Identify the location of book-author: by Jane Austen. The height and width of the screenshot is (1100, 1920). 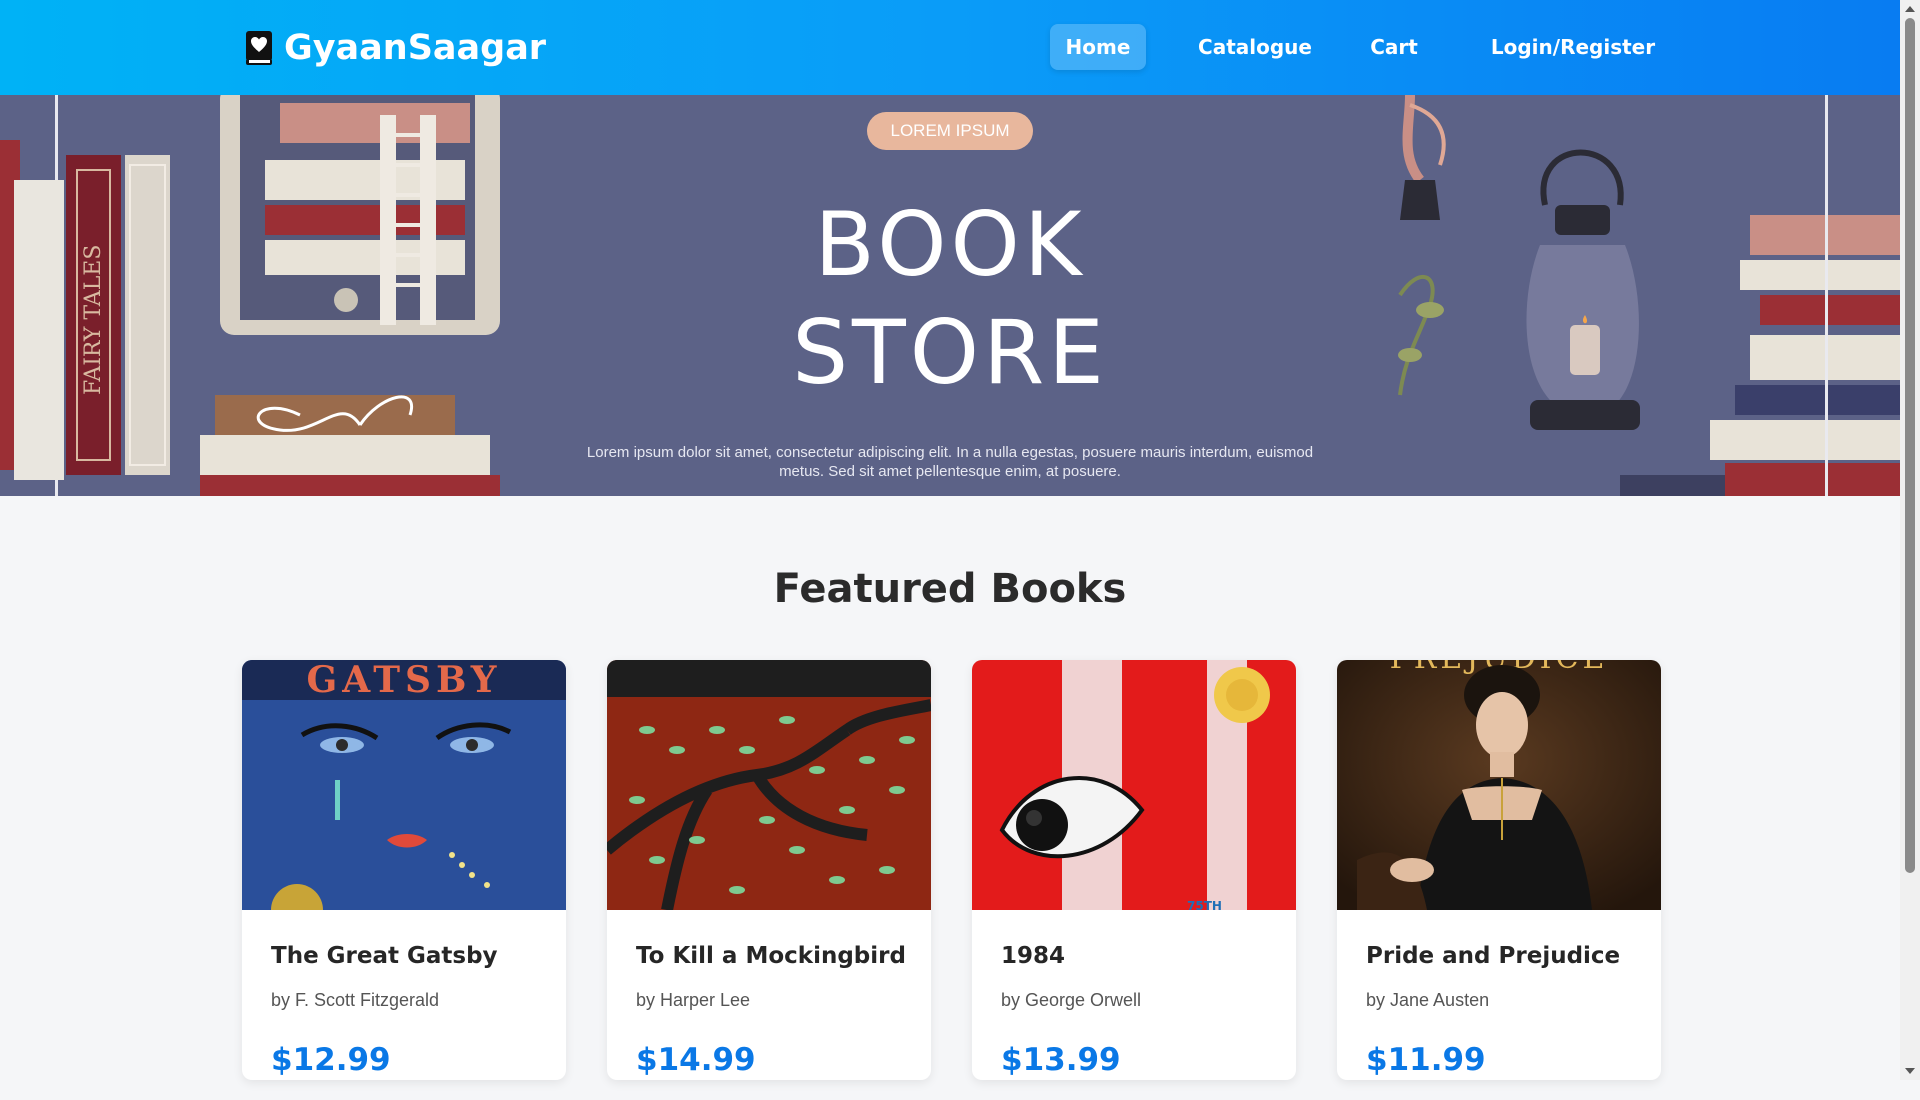
(1428, 1000).